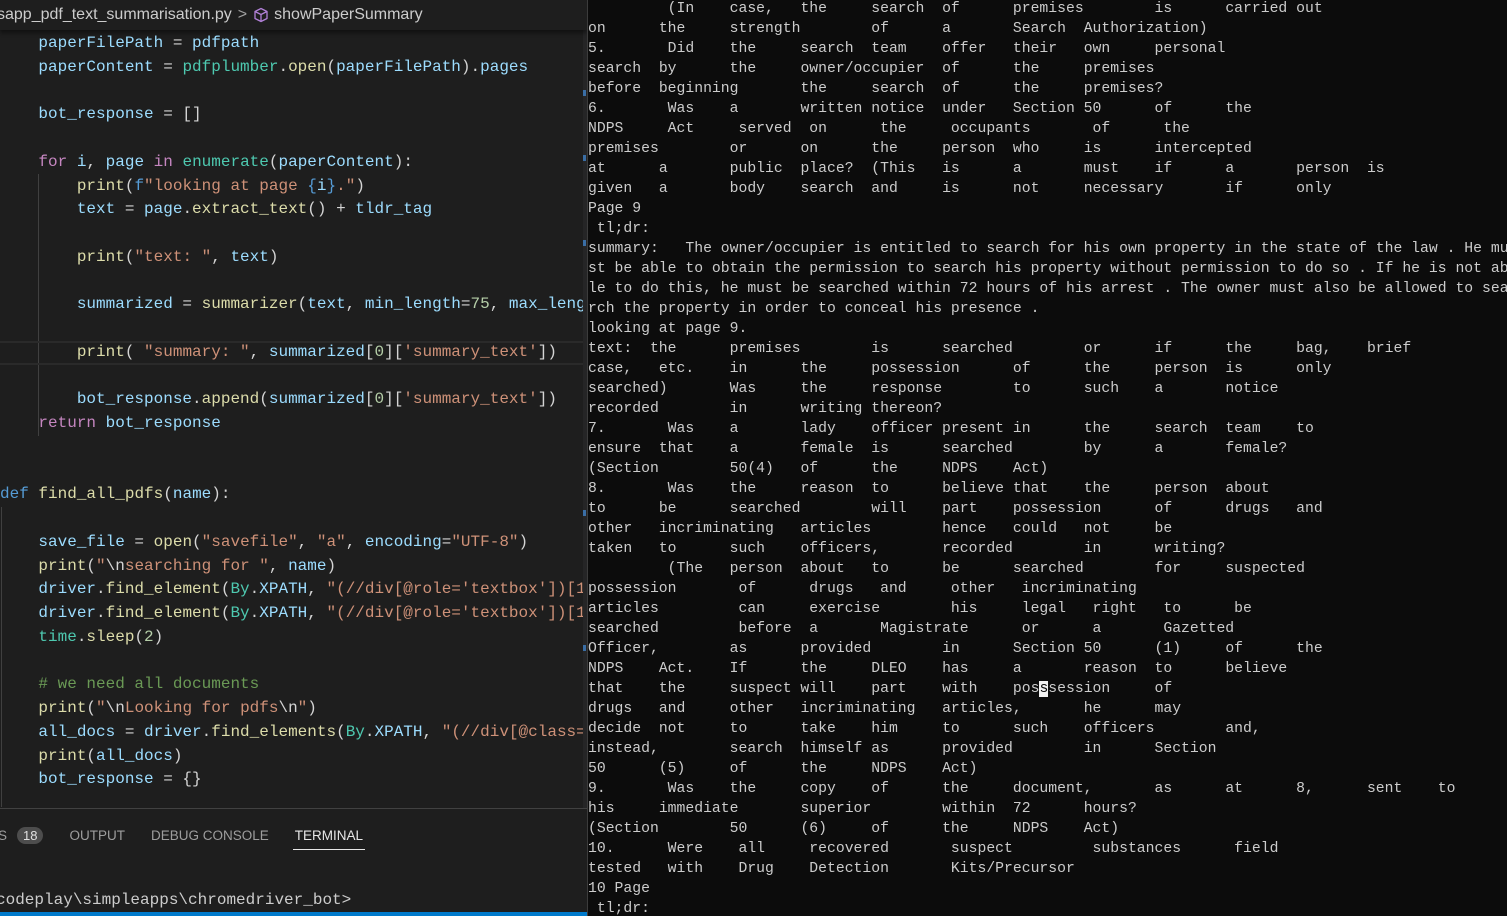  What do you see at coordinates (619, 889) in the screenshot?
I see `terminal-line: 10 Page` at bounding box center [619, 889].